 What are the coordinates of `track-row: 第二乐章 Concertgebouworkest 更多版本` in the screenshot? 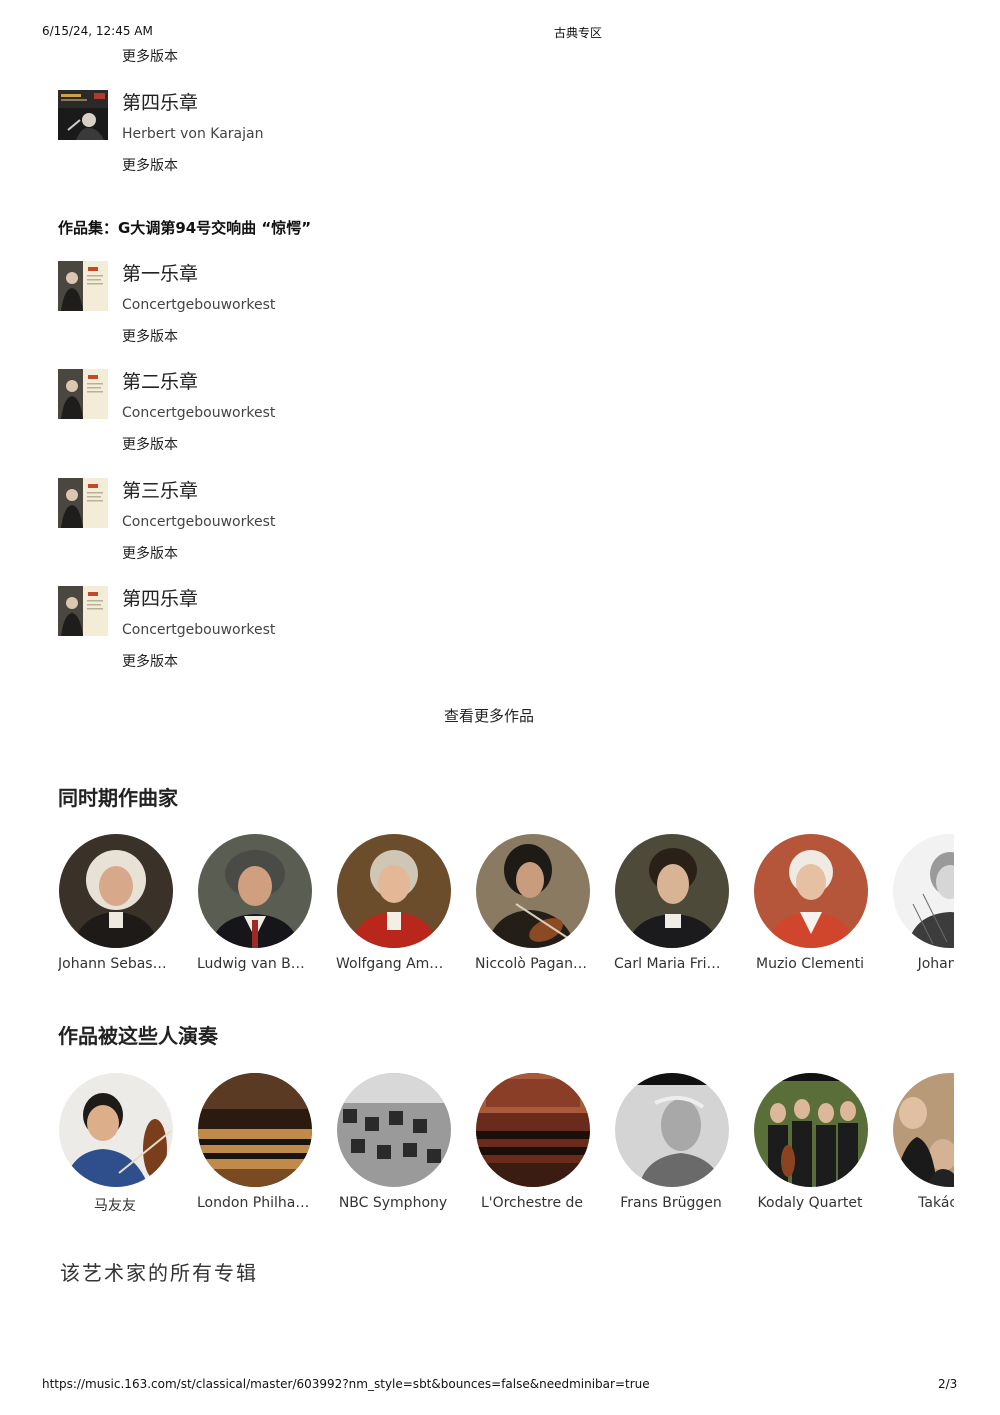 It's located at (498, 417).